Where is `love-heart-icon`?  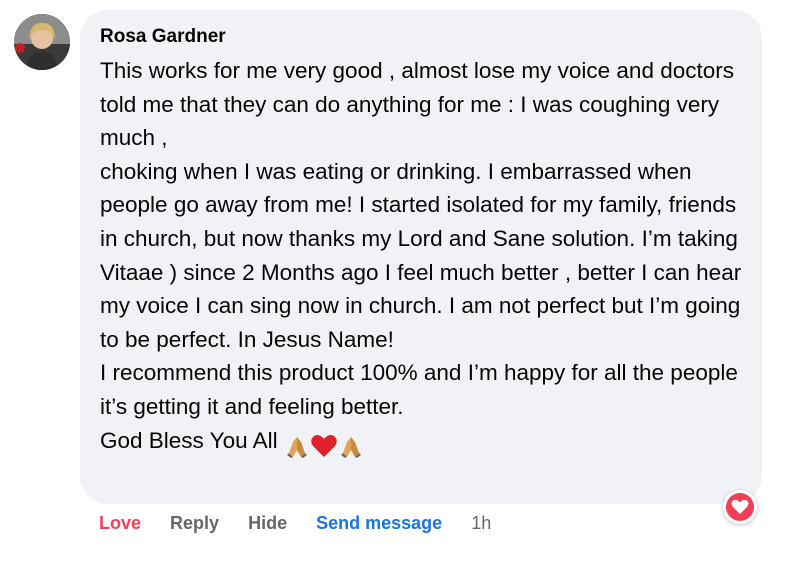 love-heart-icon is located at coordinates (740, 507).